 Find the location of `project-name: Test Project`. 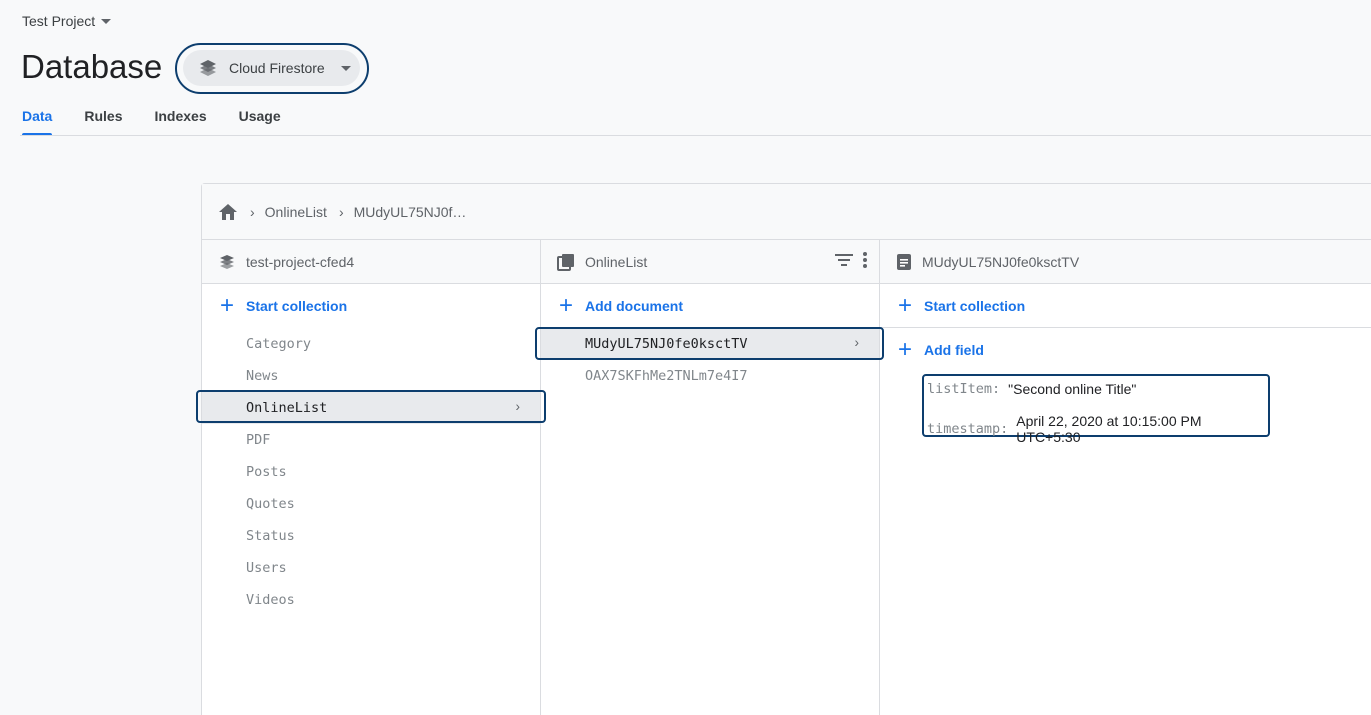

project-name: Test Project is located at coordinates (59, 21).